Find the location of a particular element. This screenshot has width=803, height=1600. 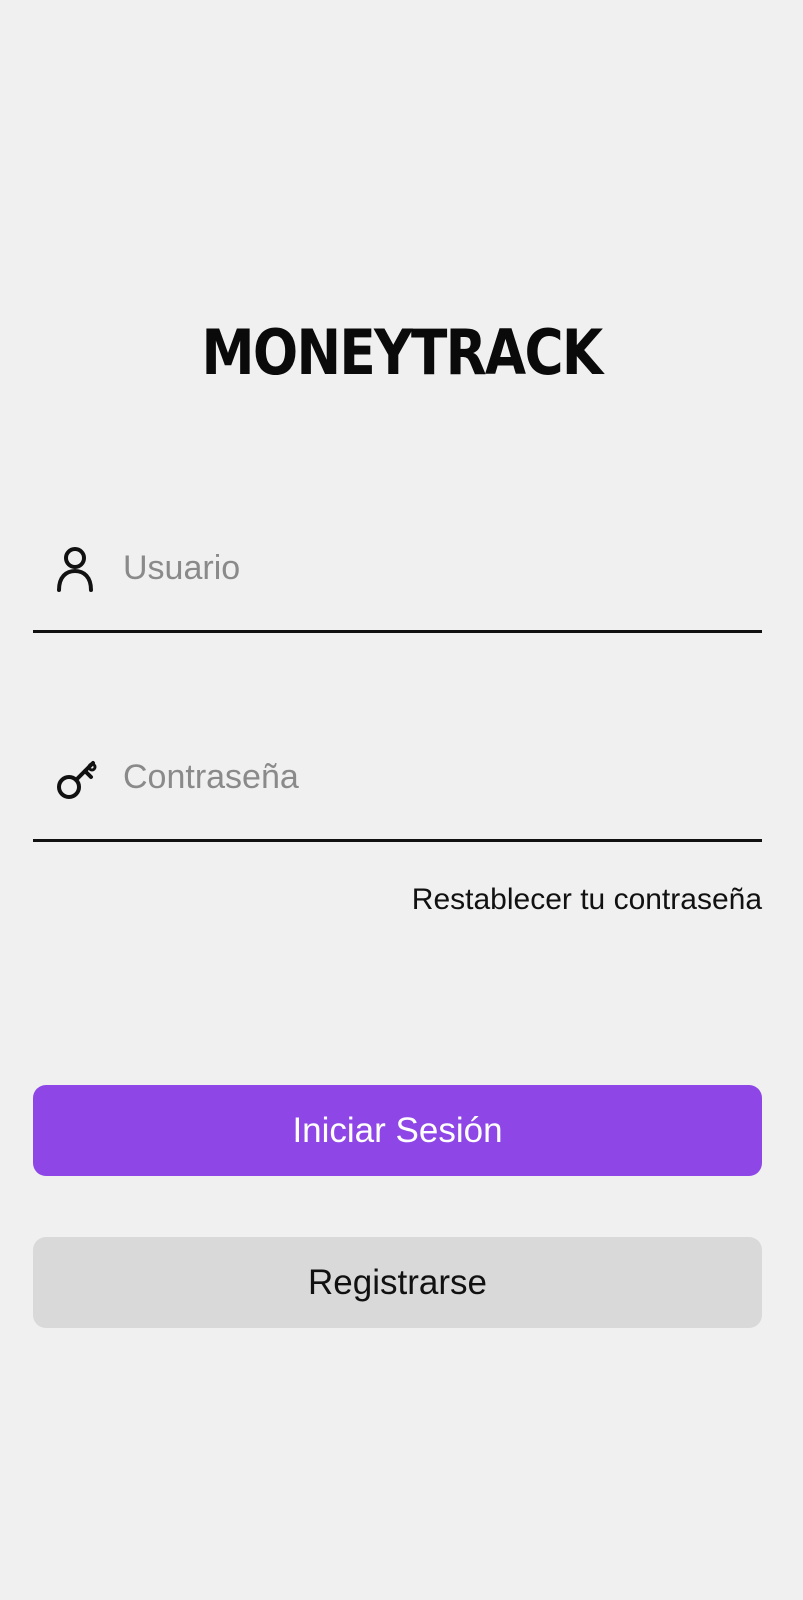

password-input is located at coordinates (433, 777).